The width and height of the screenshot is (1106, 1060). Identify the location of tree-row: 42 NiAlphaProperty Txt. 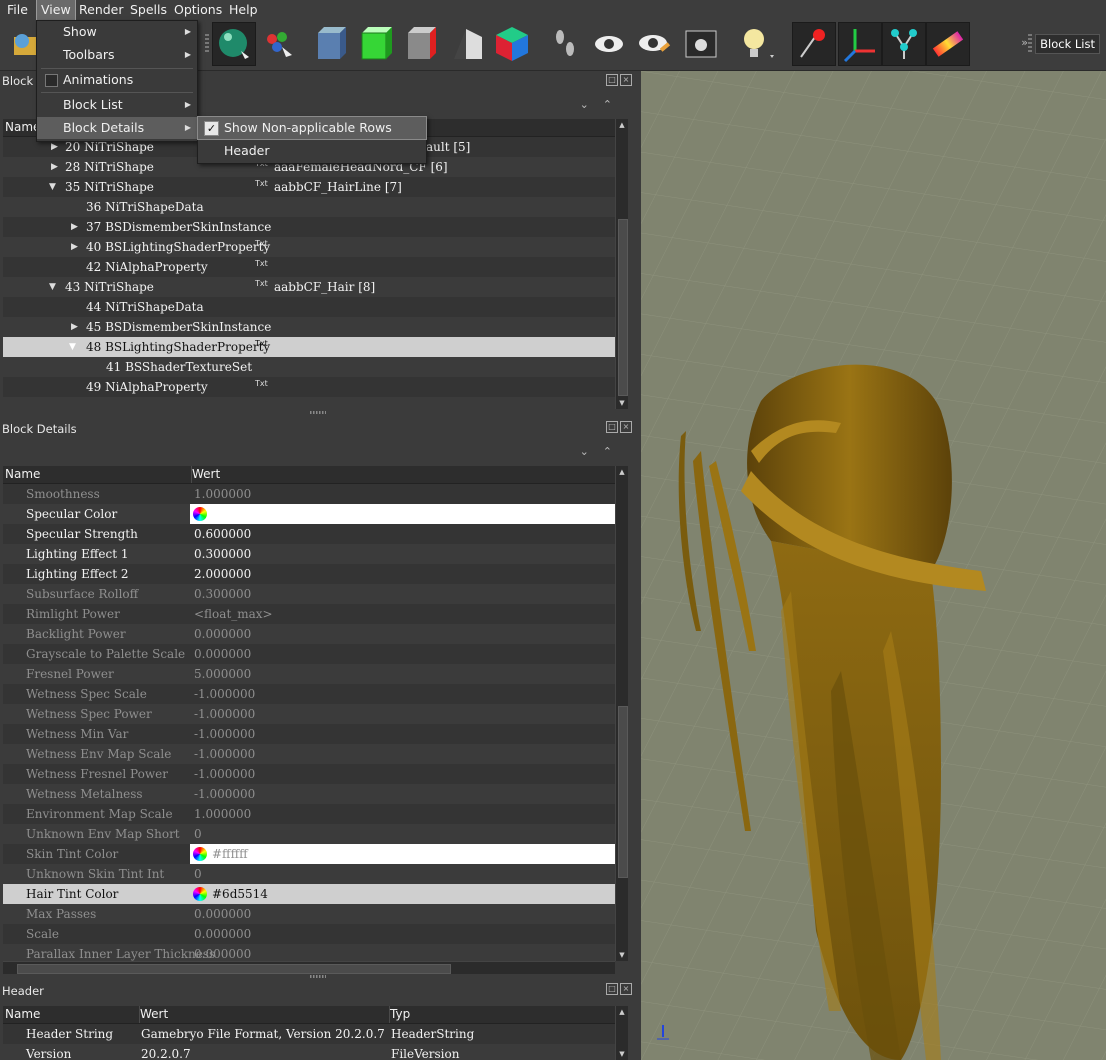
(309, 267).